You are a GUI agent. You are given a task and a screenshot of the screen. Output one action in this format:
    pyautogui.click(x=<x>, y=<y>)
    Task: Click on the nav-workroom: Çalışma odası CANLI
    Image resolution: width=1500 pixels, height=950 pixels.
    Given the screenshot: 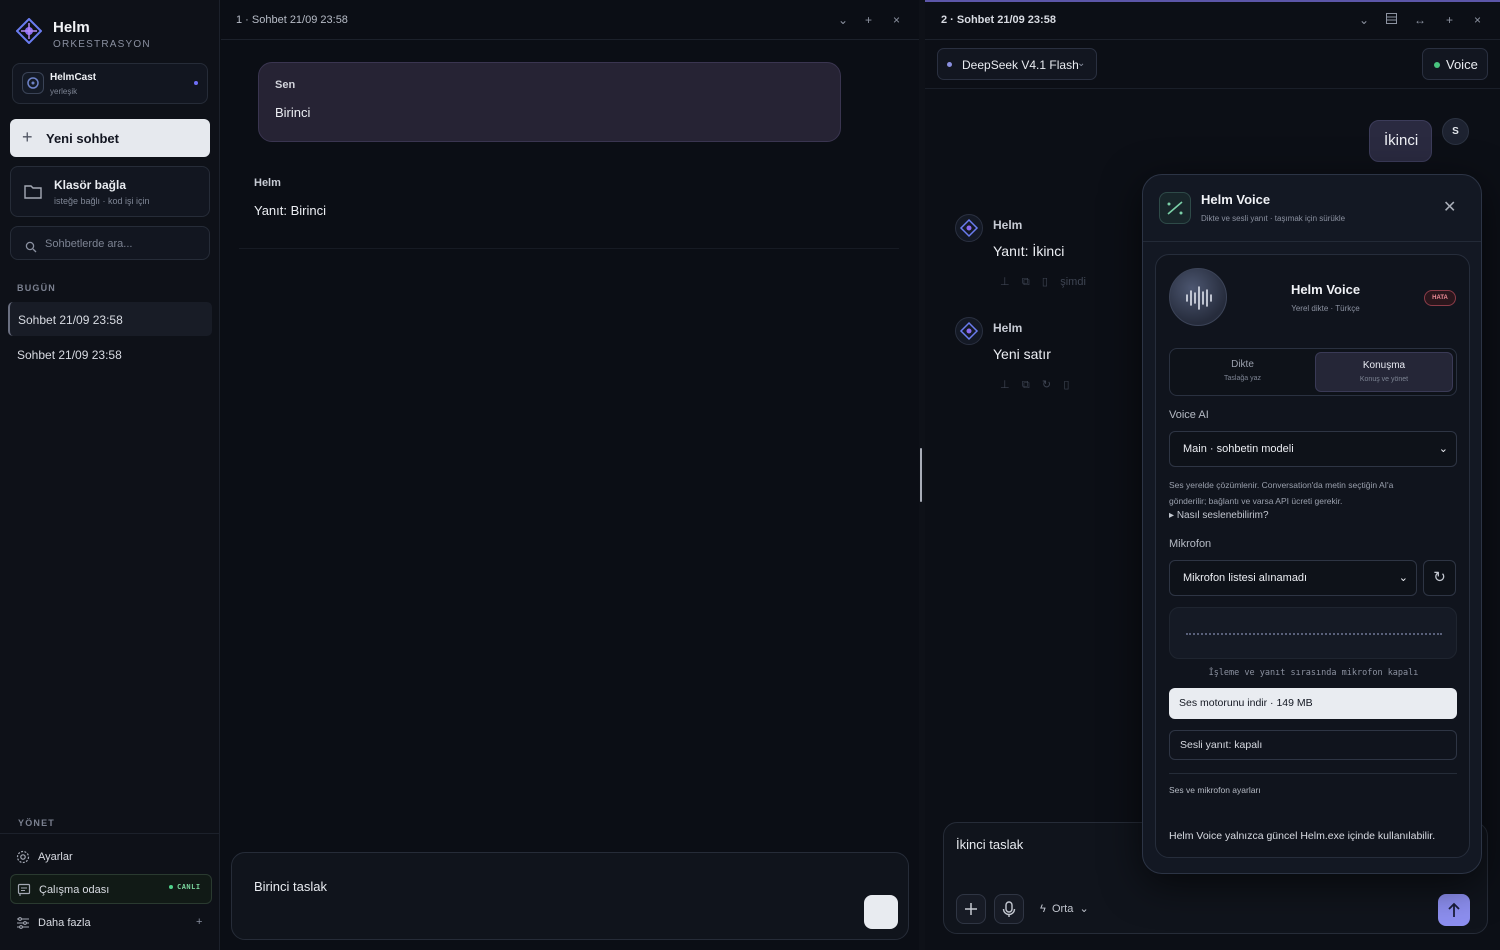 What is the action you would take?
    pyautogui.click(x=111, y=889)
    